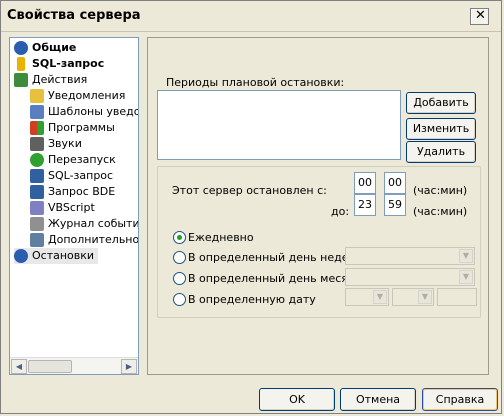  What do you see at coordinates (73, 160) in the screenshot?
I see `tree-item-restart: Перезапуск` at bounding box center [73, 160].